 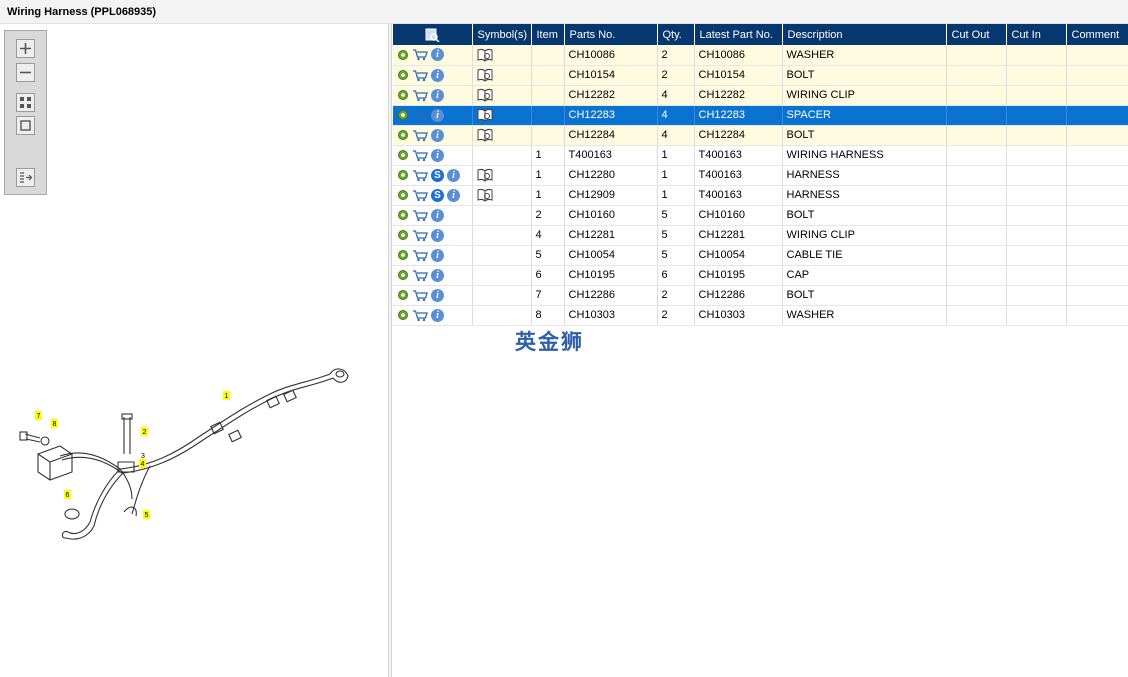 What do you see at coordinates (976, 34) in the screenshot?
I see `column-header-cut-out: Cut Out` at bounding box center [976, 34].